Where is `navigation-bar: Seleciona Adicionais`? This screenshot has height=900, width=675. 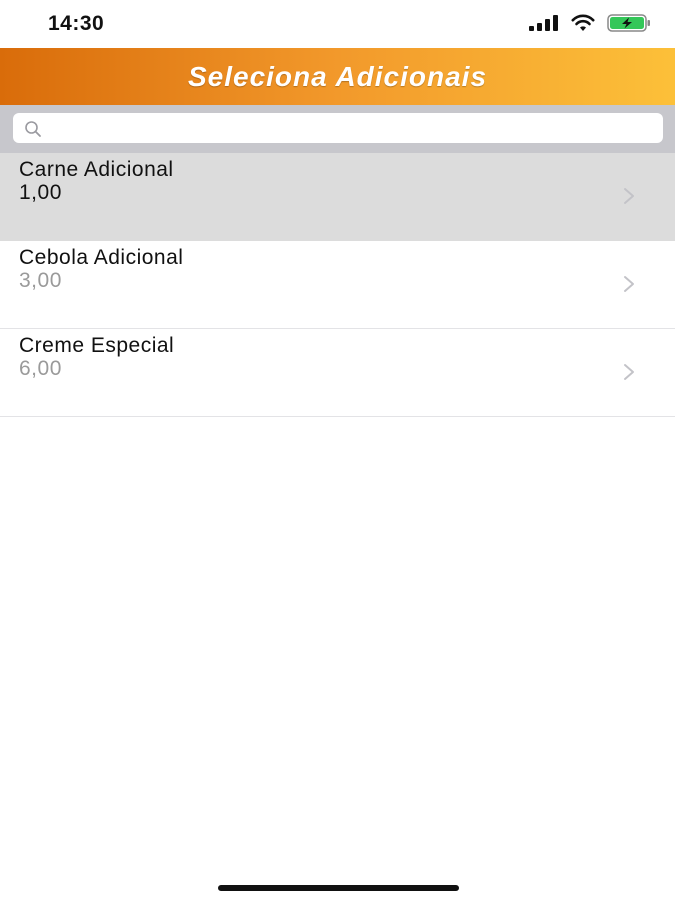
navigation-bar: Seleciona Adicionais is located at coordinates (337, 76).